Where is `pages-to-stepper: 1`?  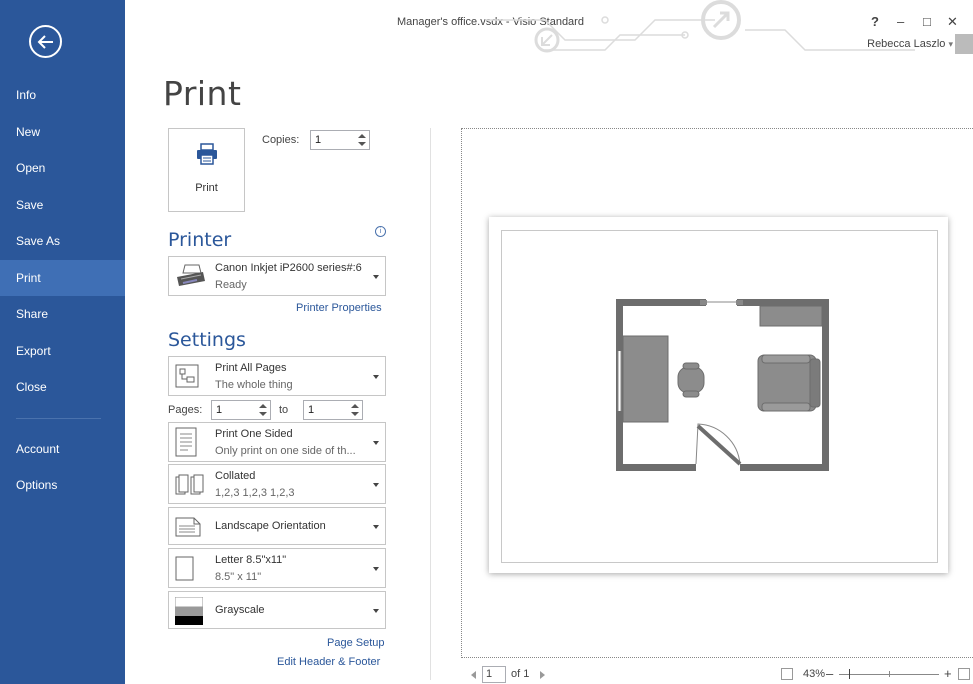
pages-to-stepper: 1 is located at coordinates (333, 410).